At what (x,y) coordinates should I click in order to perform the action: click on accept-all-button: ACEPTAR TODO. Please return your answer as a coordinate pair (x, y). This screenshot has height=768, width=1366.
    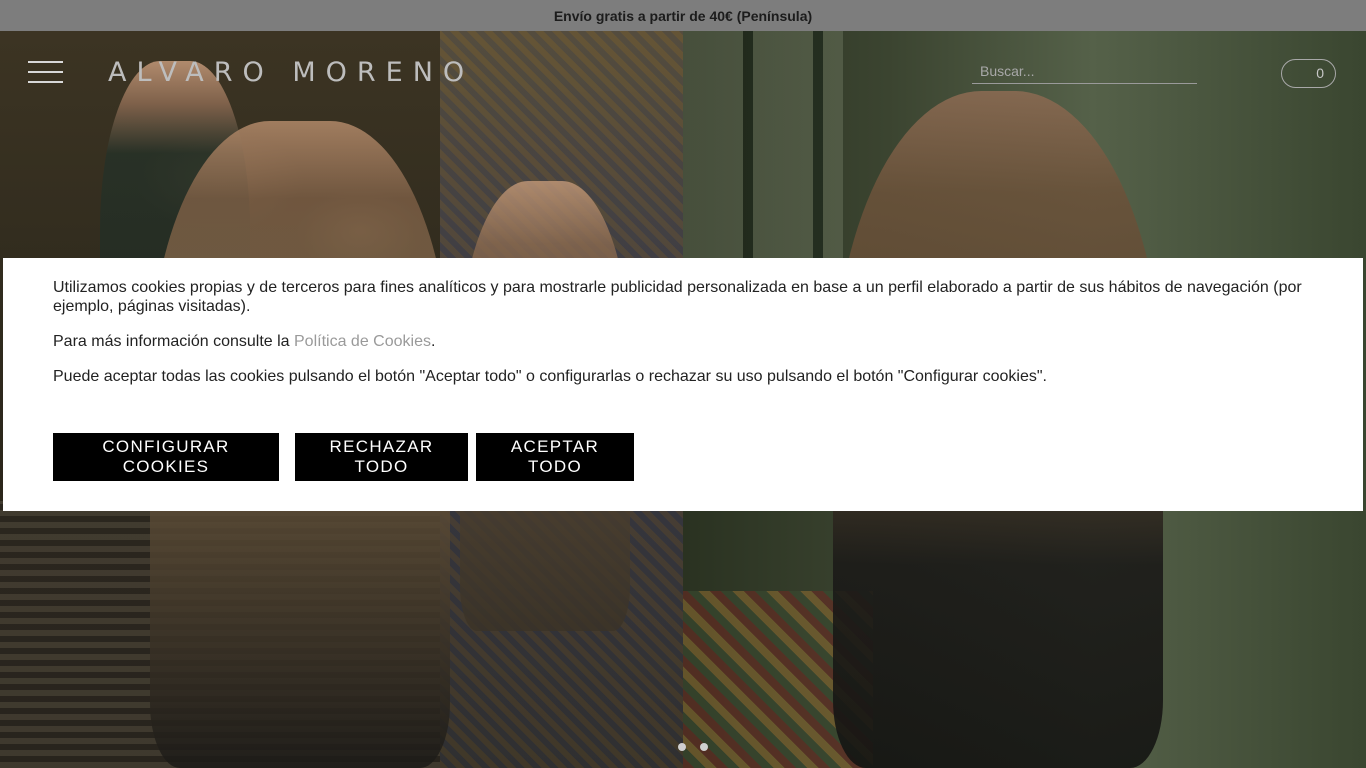
    Looking at the image, I should click on (555, 457).